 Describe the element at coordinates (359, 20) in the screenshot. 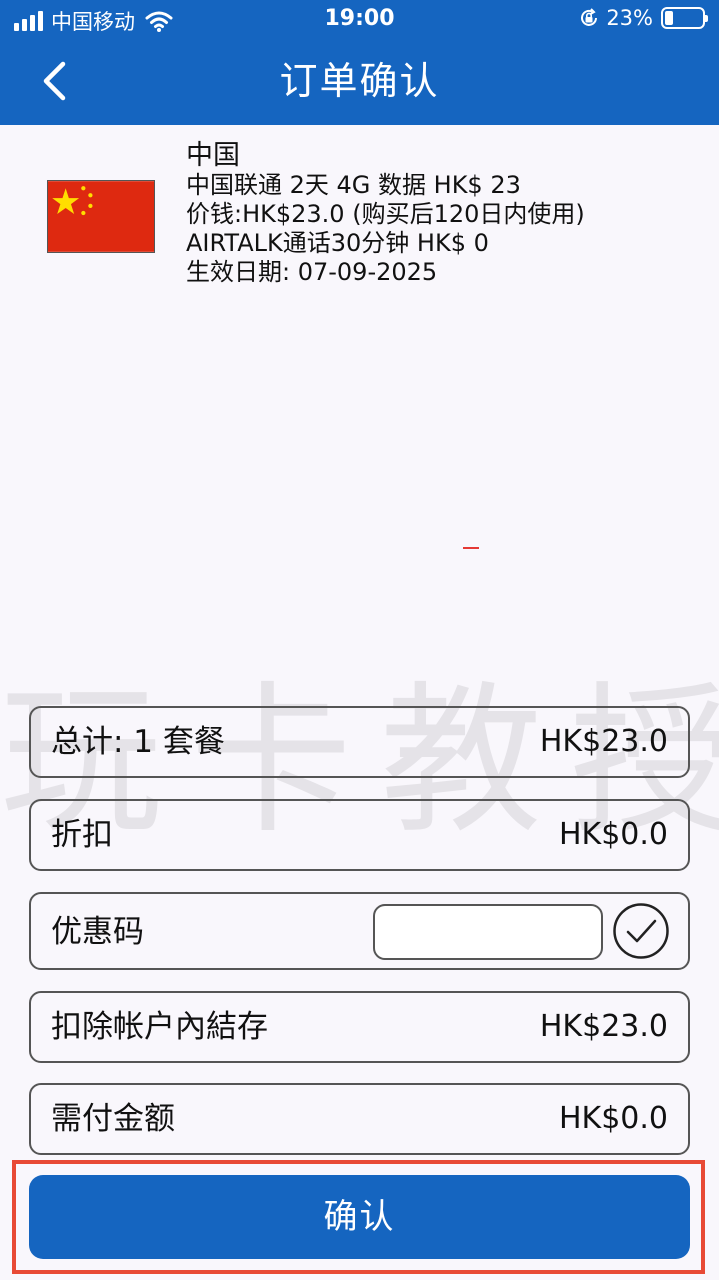

I see `status-bar: 中国移动 19:00 23%` at that location.